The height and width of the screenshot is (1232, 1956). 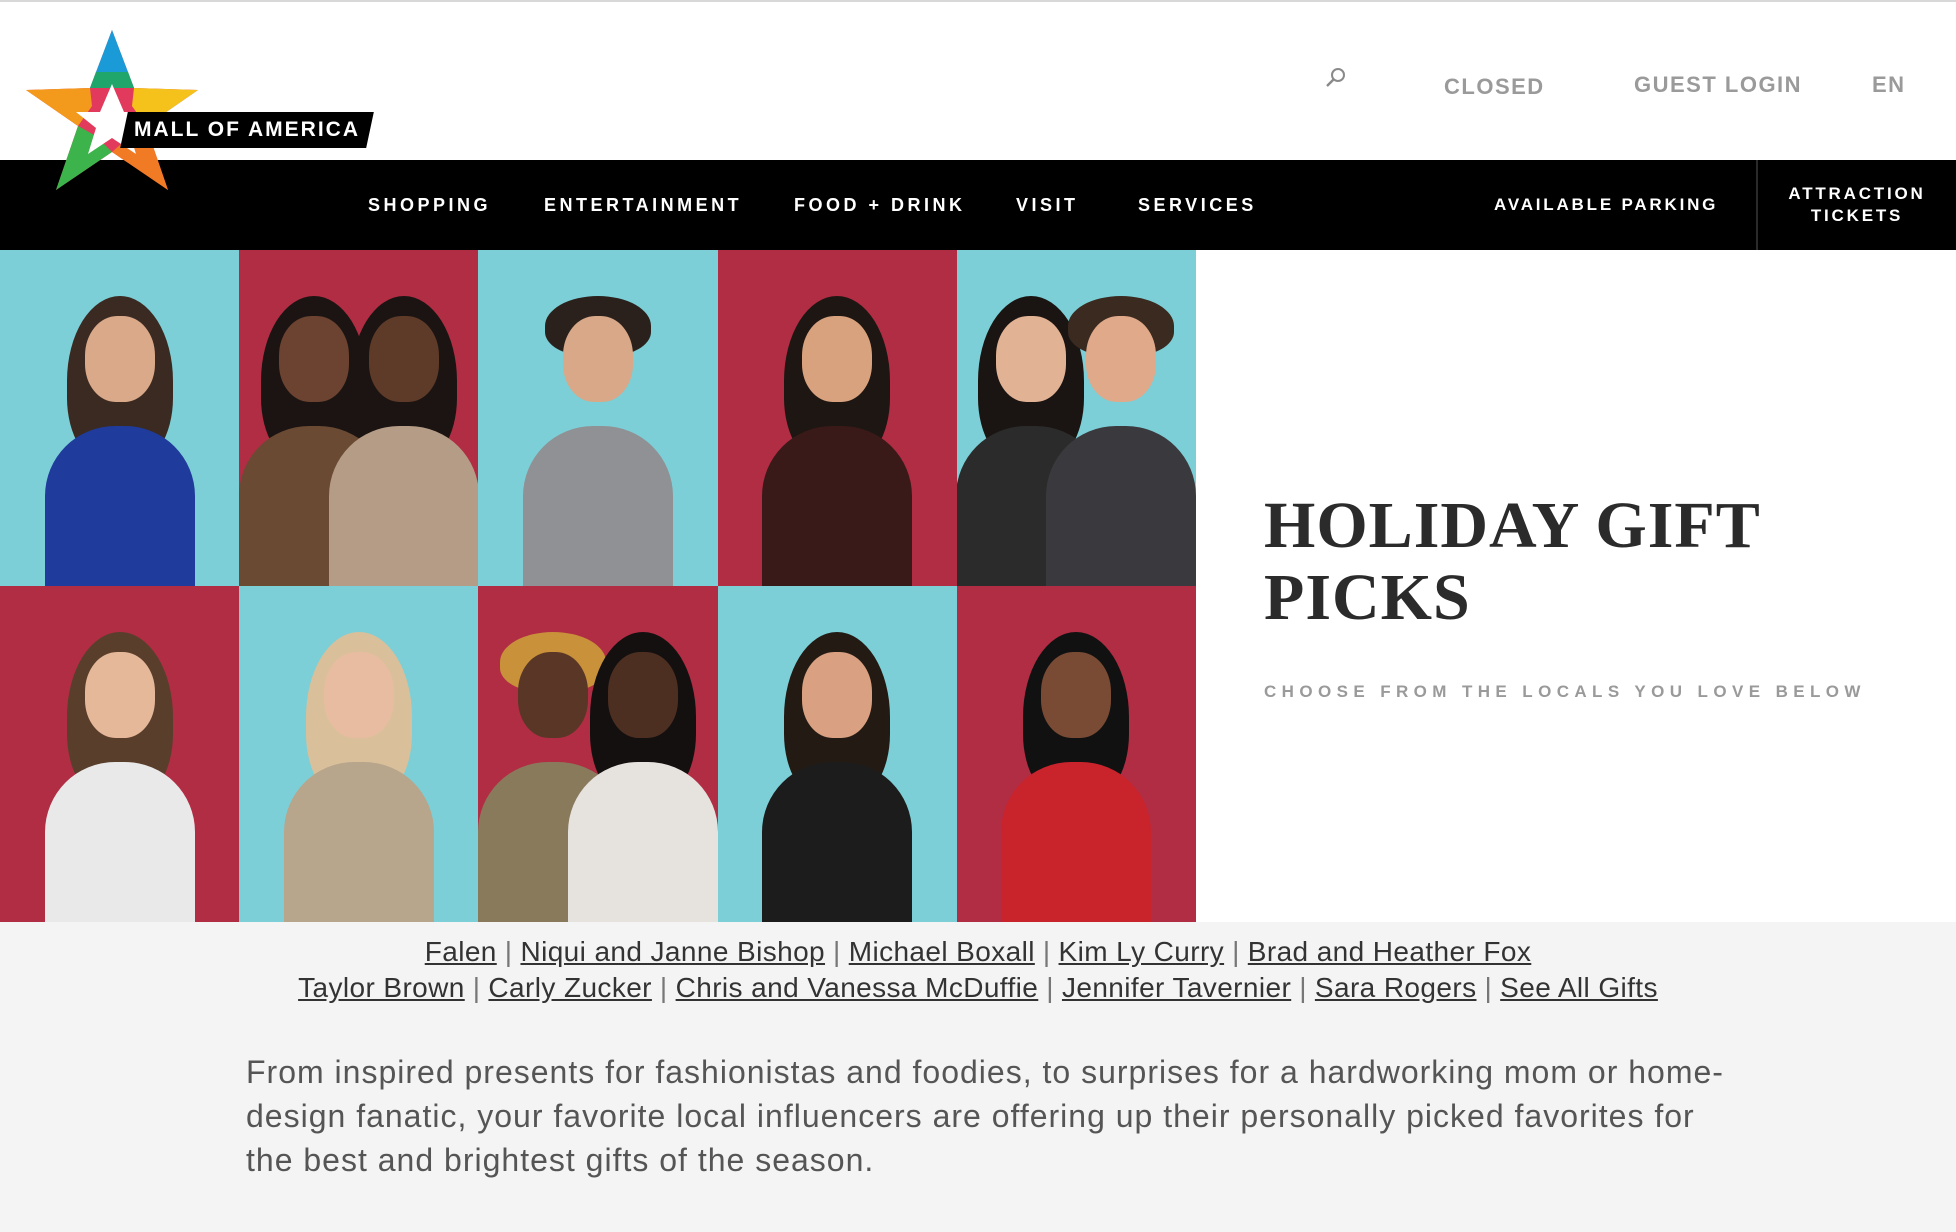 I want to click on influencer-link-falen: Falen, so click(x=461, y=951).